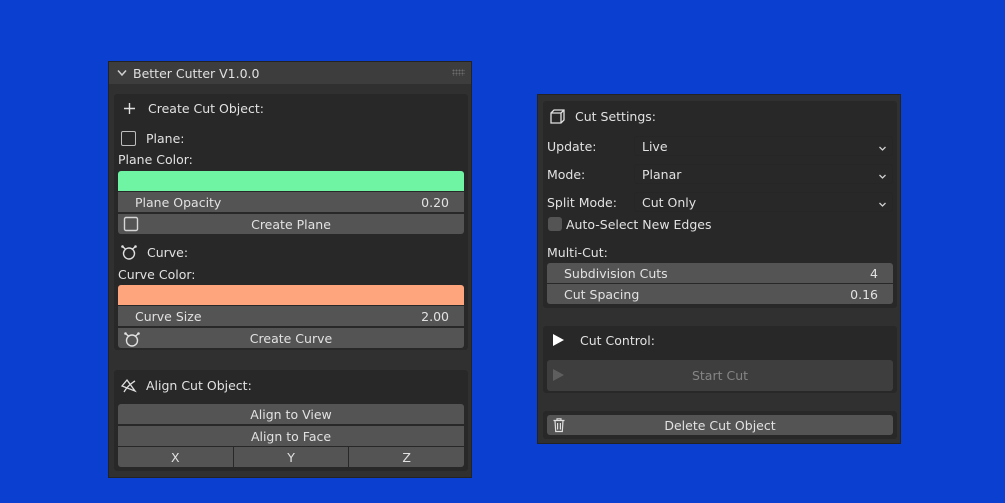  I want to click on axis-y-button: Y, so click(291, 457).